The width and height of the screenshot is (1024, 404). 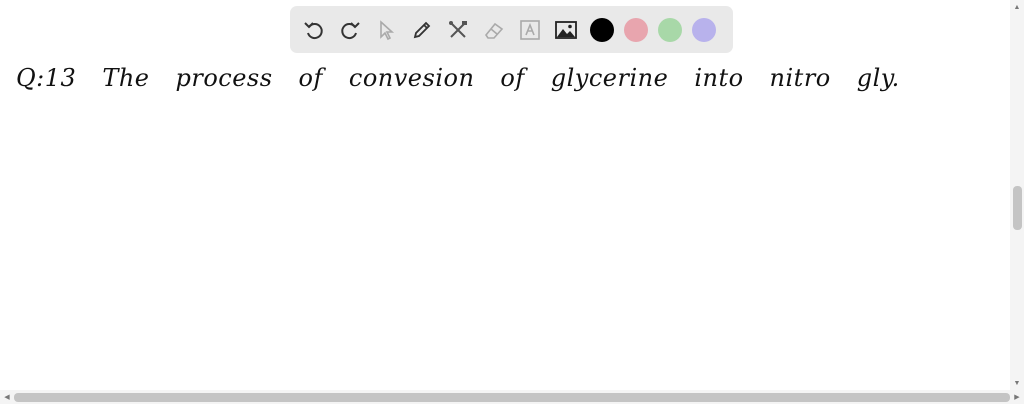 What do you see at coordinates (411, 78) in the screenshot?
I see `handwritten-word: convesion` at bounding box center [411, 78].